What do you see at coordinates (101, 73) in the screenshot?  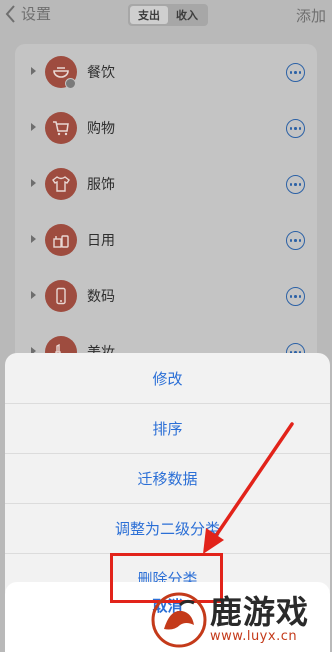 I see `category-label: 餐饮` at bounding box center [101, 73].